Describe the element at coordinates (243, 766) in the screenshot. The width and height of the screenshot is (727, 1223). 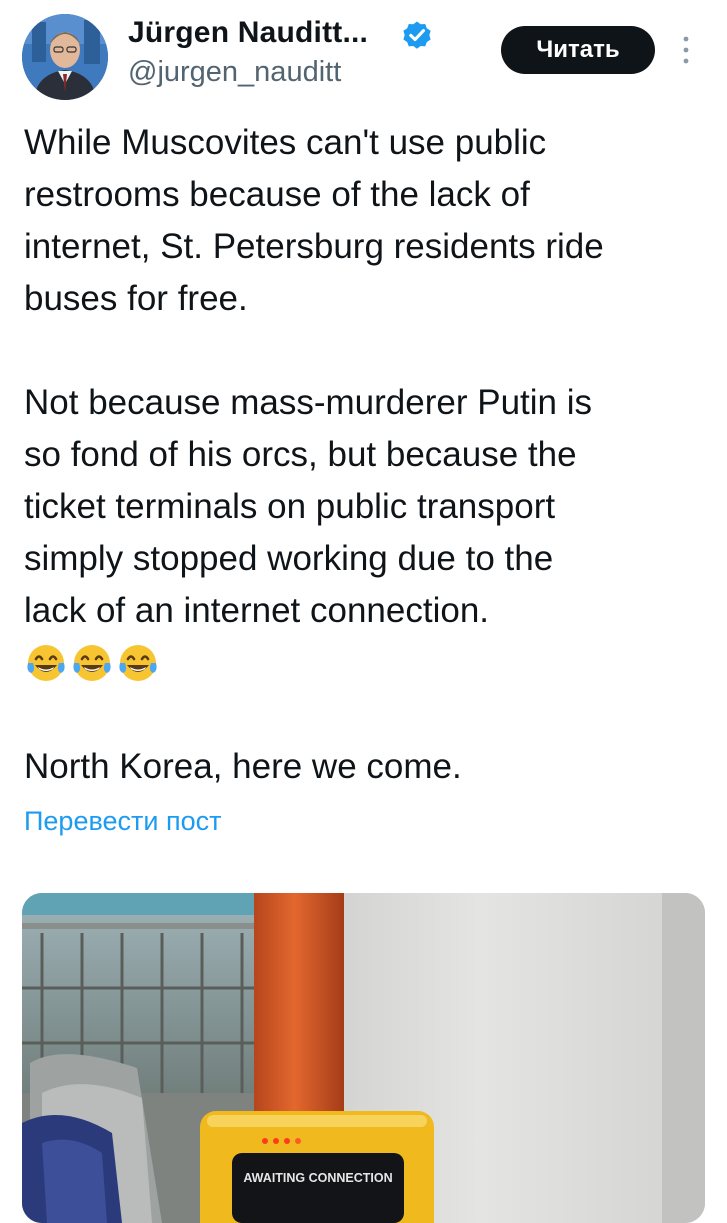
I see `tweet-paragraph: North Korea, here we come.` at that location.